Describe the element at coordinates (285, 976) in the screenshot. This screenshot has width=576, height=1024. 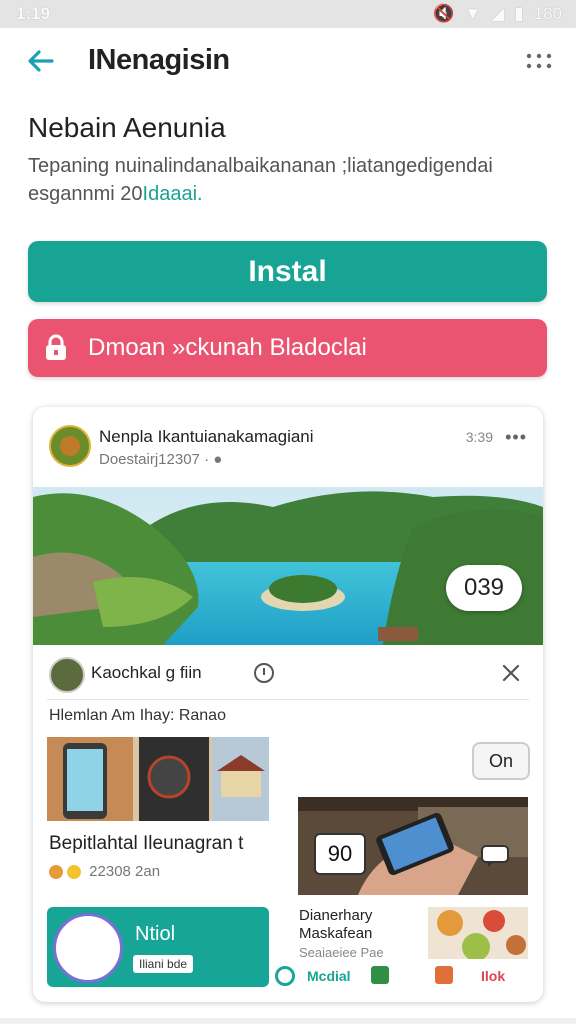
I see `like-icon` at that location.